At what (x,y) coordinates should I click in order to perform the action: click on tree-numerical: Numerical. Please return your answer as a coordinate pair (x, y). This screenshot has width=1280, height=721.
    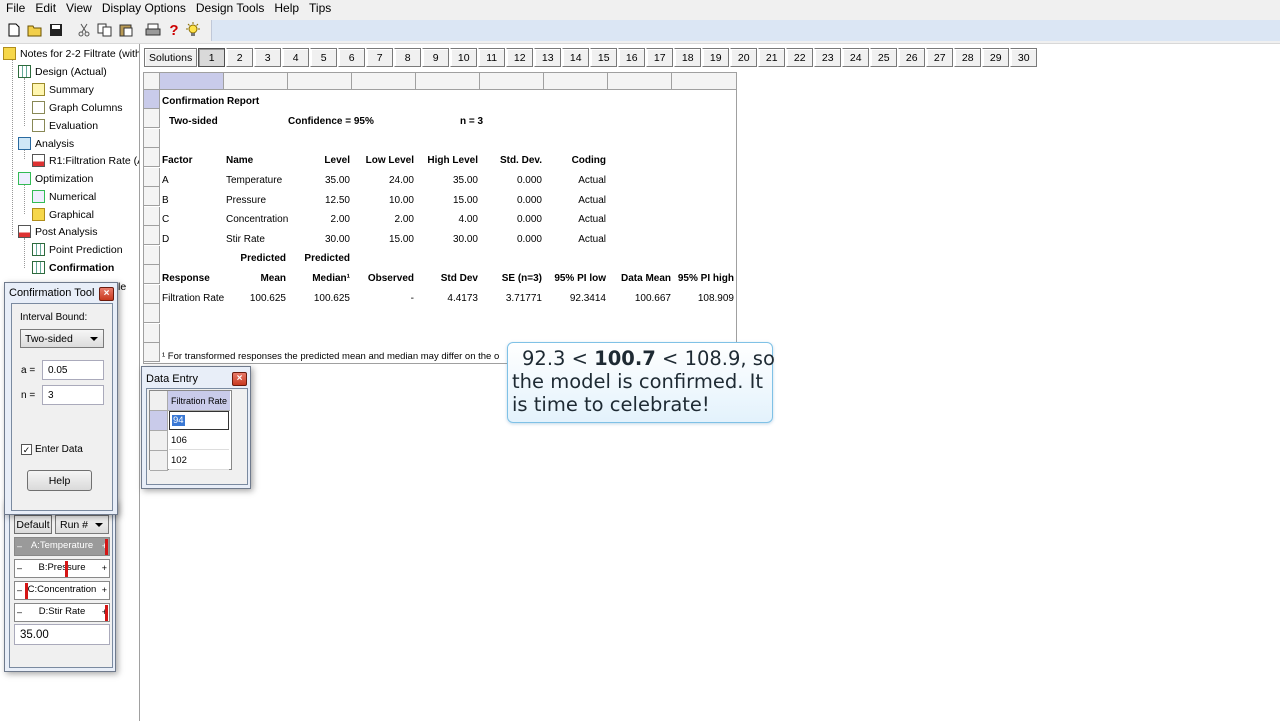
    Looking at the image, I should click on (64, 196).